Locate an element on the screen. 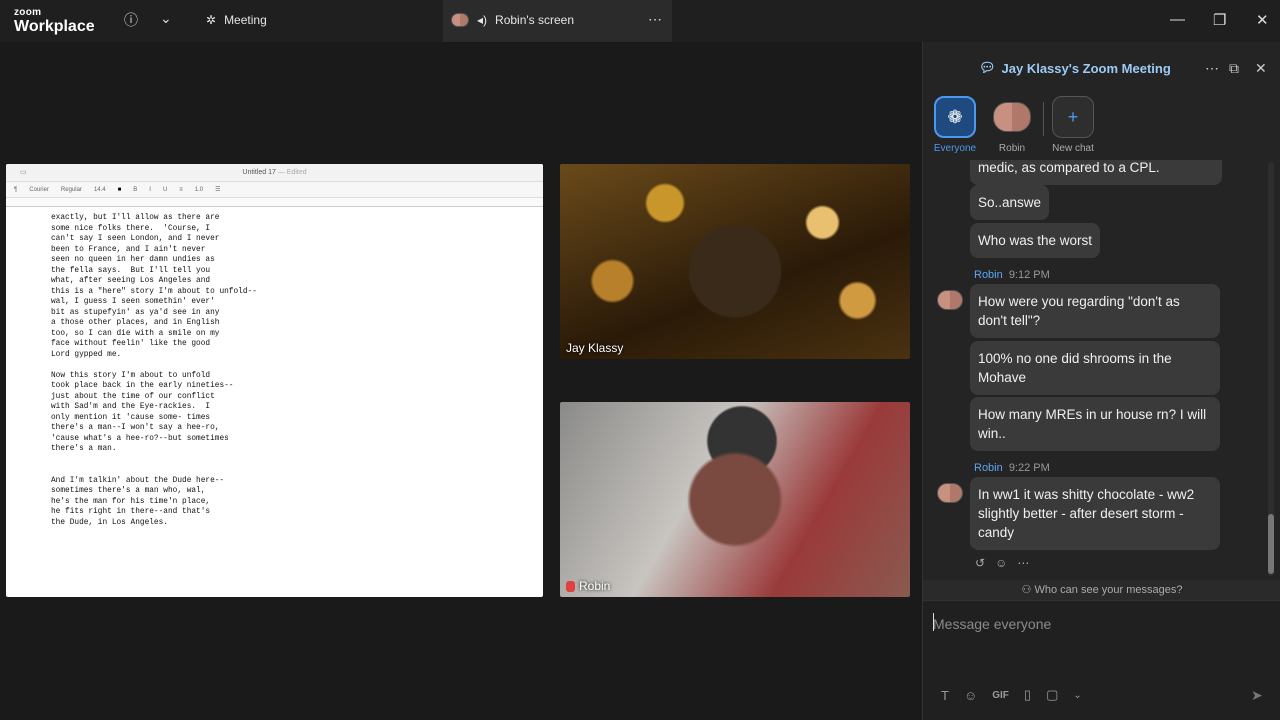 Image resolution: width=1280 pixels, height=720 pixels. tab-everyone: ❁ Everyone is located at coordinates (955, 125).